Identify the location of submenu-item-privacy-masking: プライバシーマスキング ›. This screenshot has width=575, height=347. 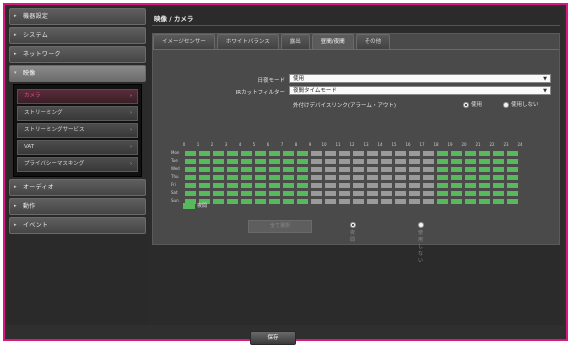
(77, 164).